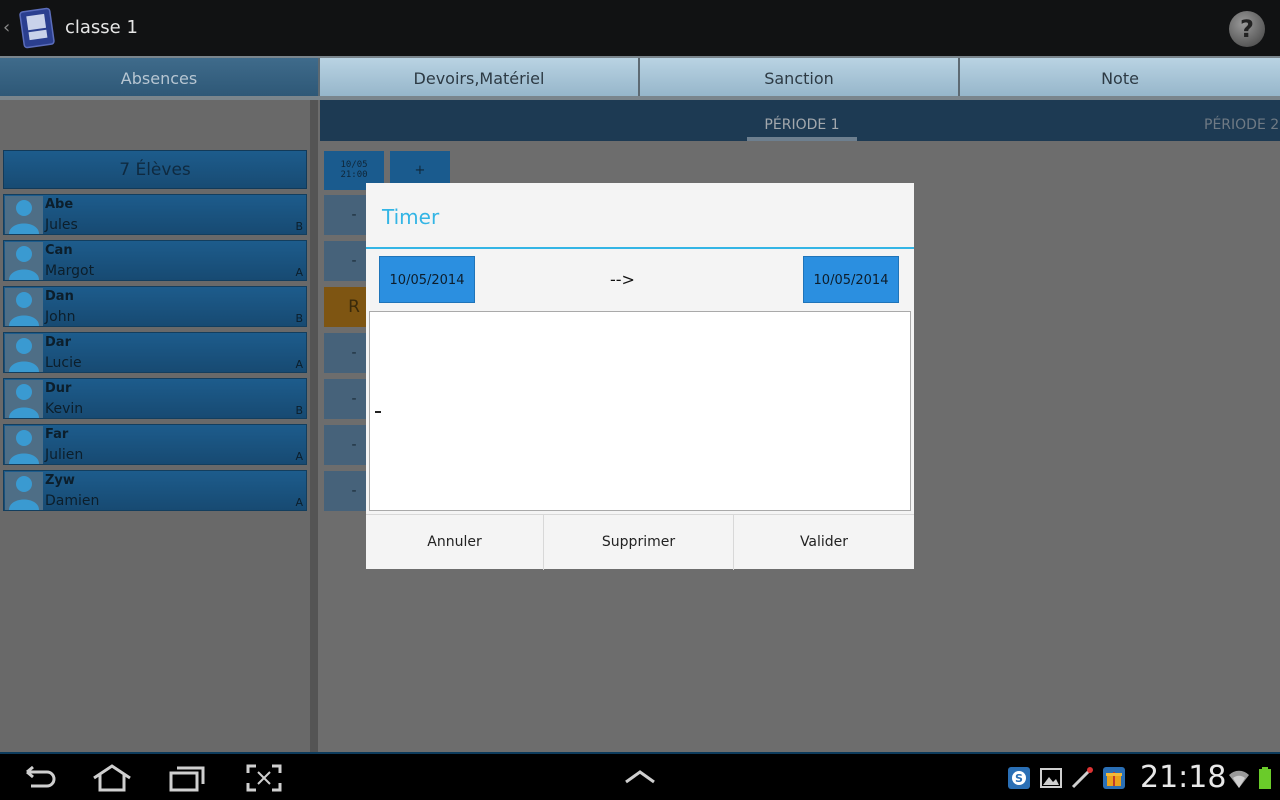 The width and height of the screenshot is (1280, 800). I want to click on student-first-name: Lucie, so click(63, 363).